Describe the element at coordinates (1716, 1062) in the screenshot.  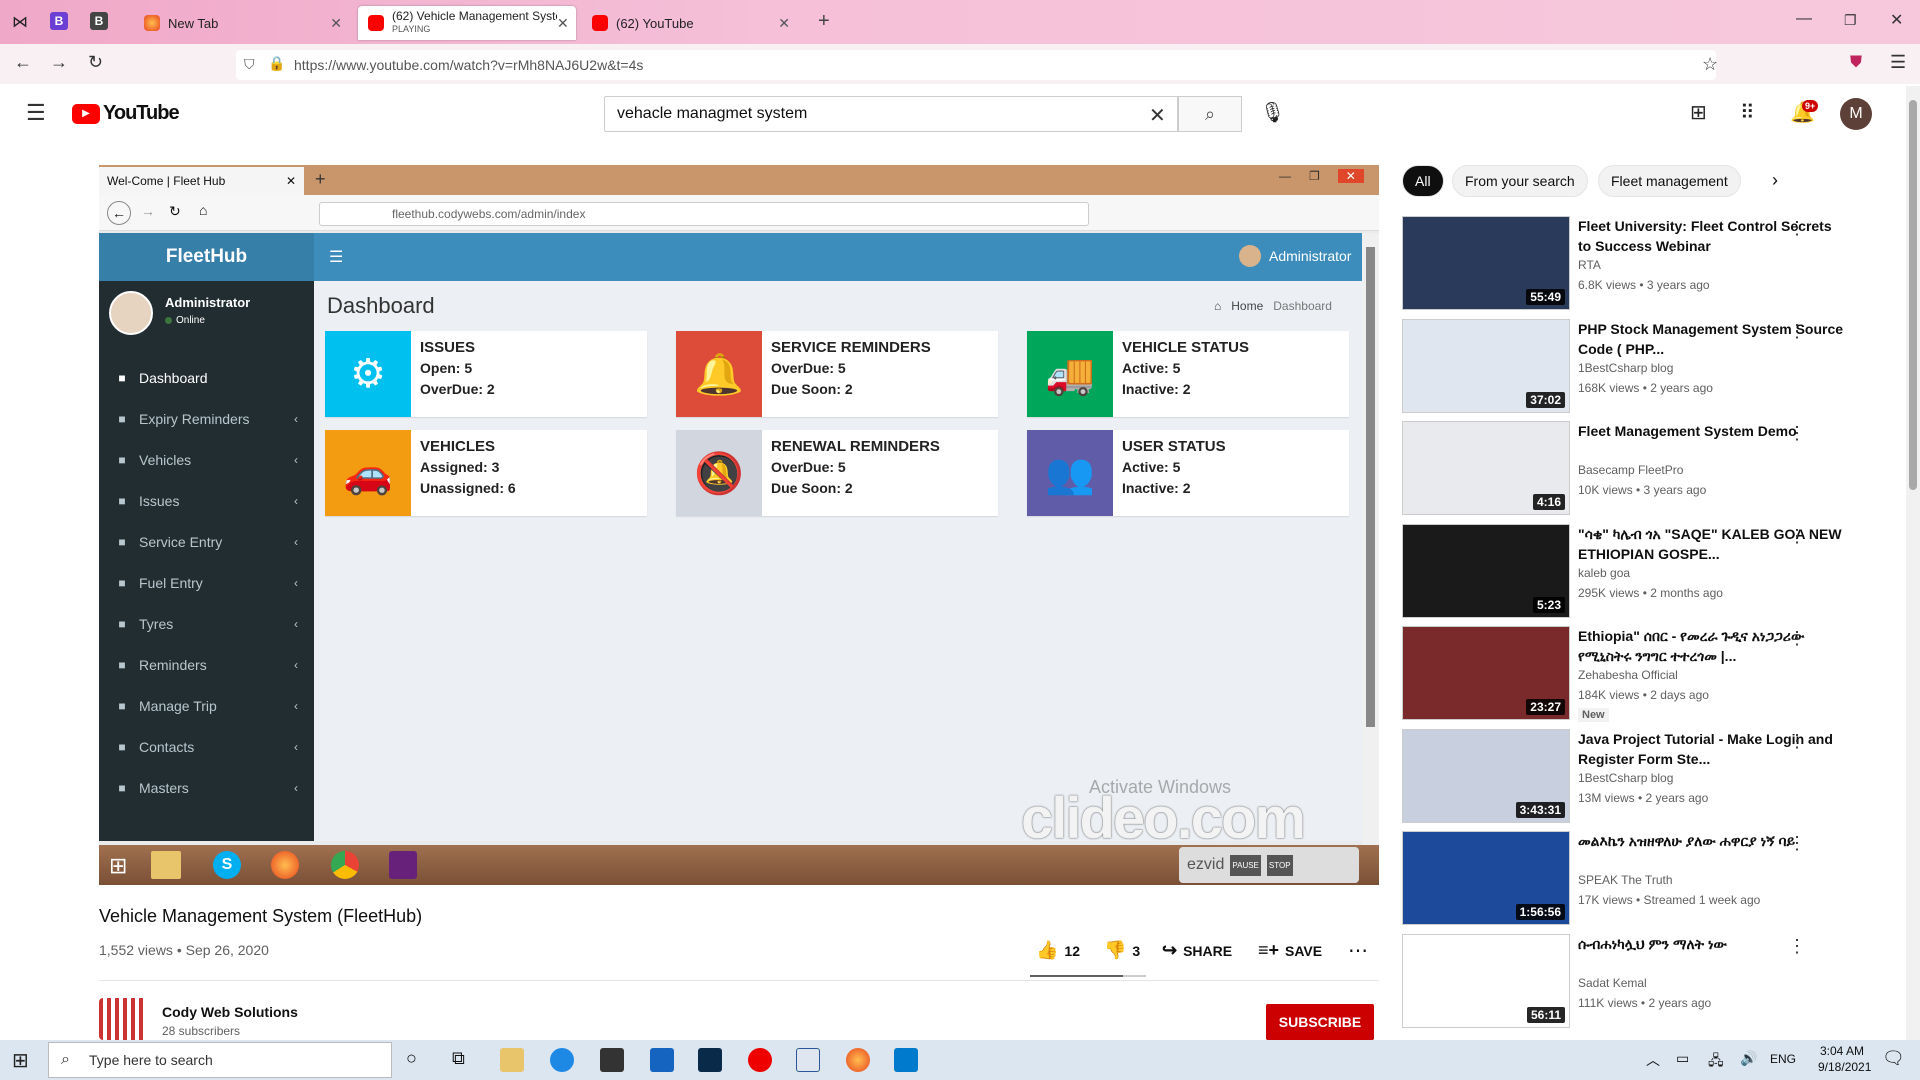
I see `network-icon: 🖧` at that location.